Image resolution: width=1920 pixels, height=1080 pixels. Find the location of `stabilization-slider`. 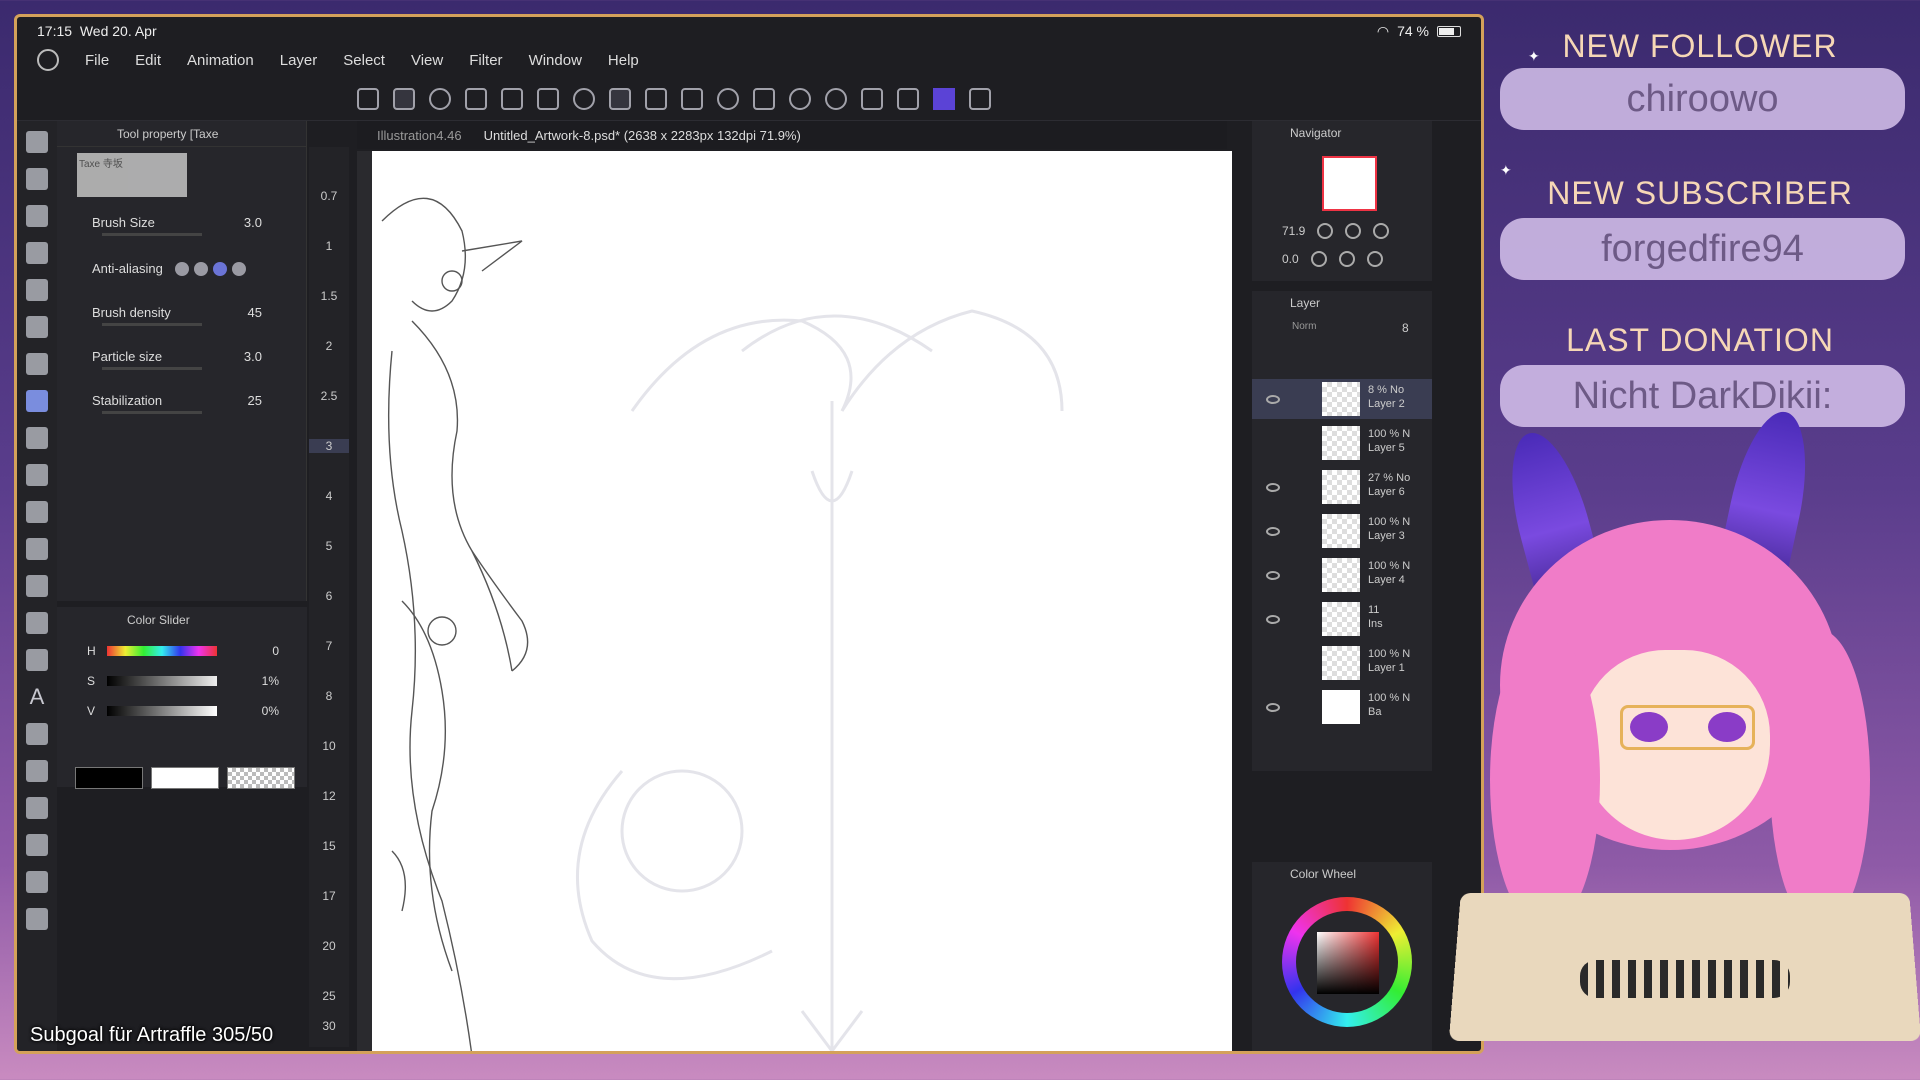

stabilization-slider is located at coordinates (152, 412).